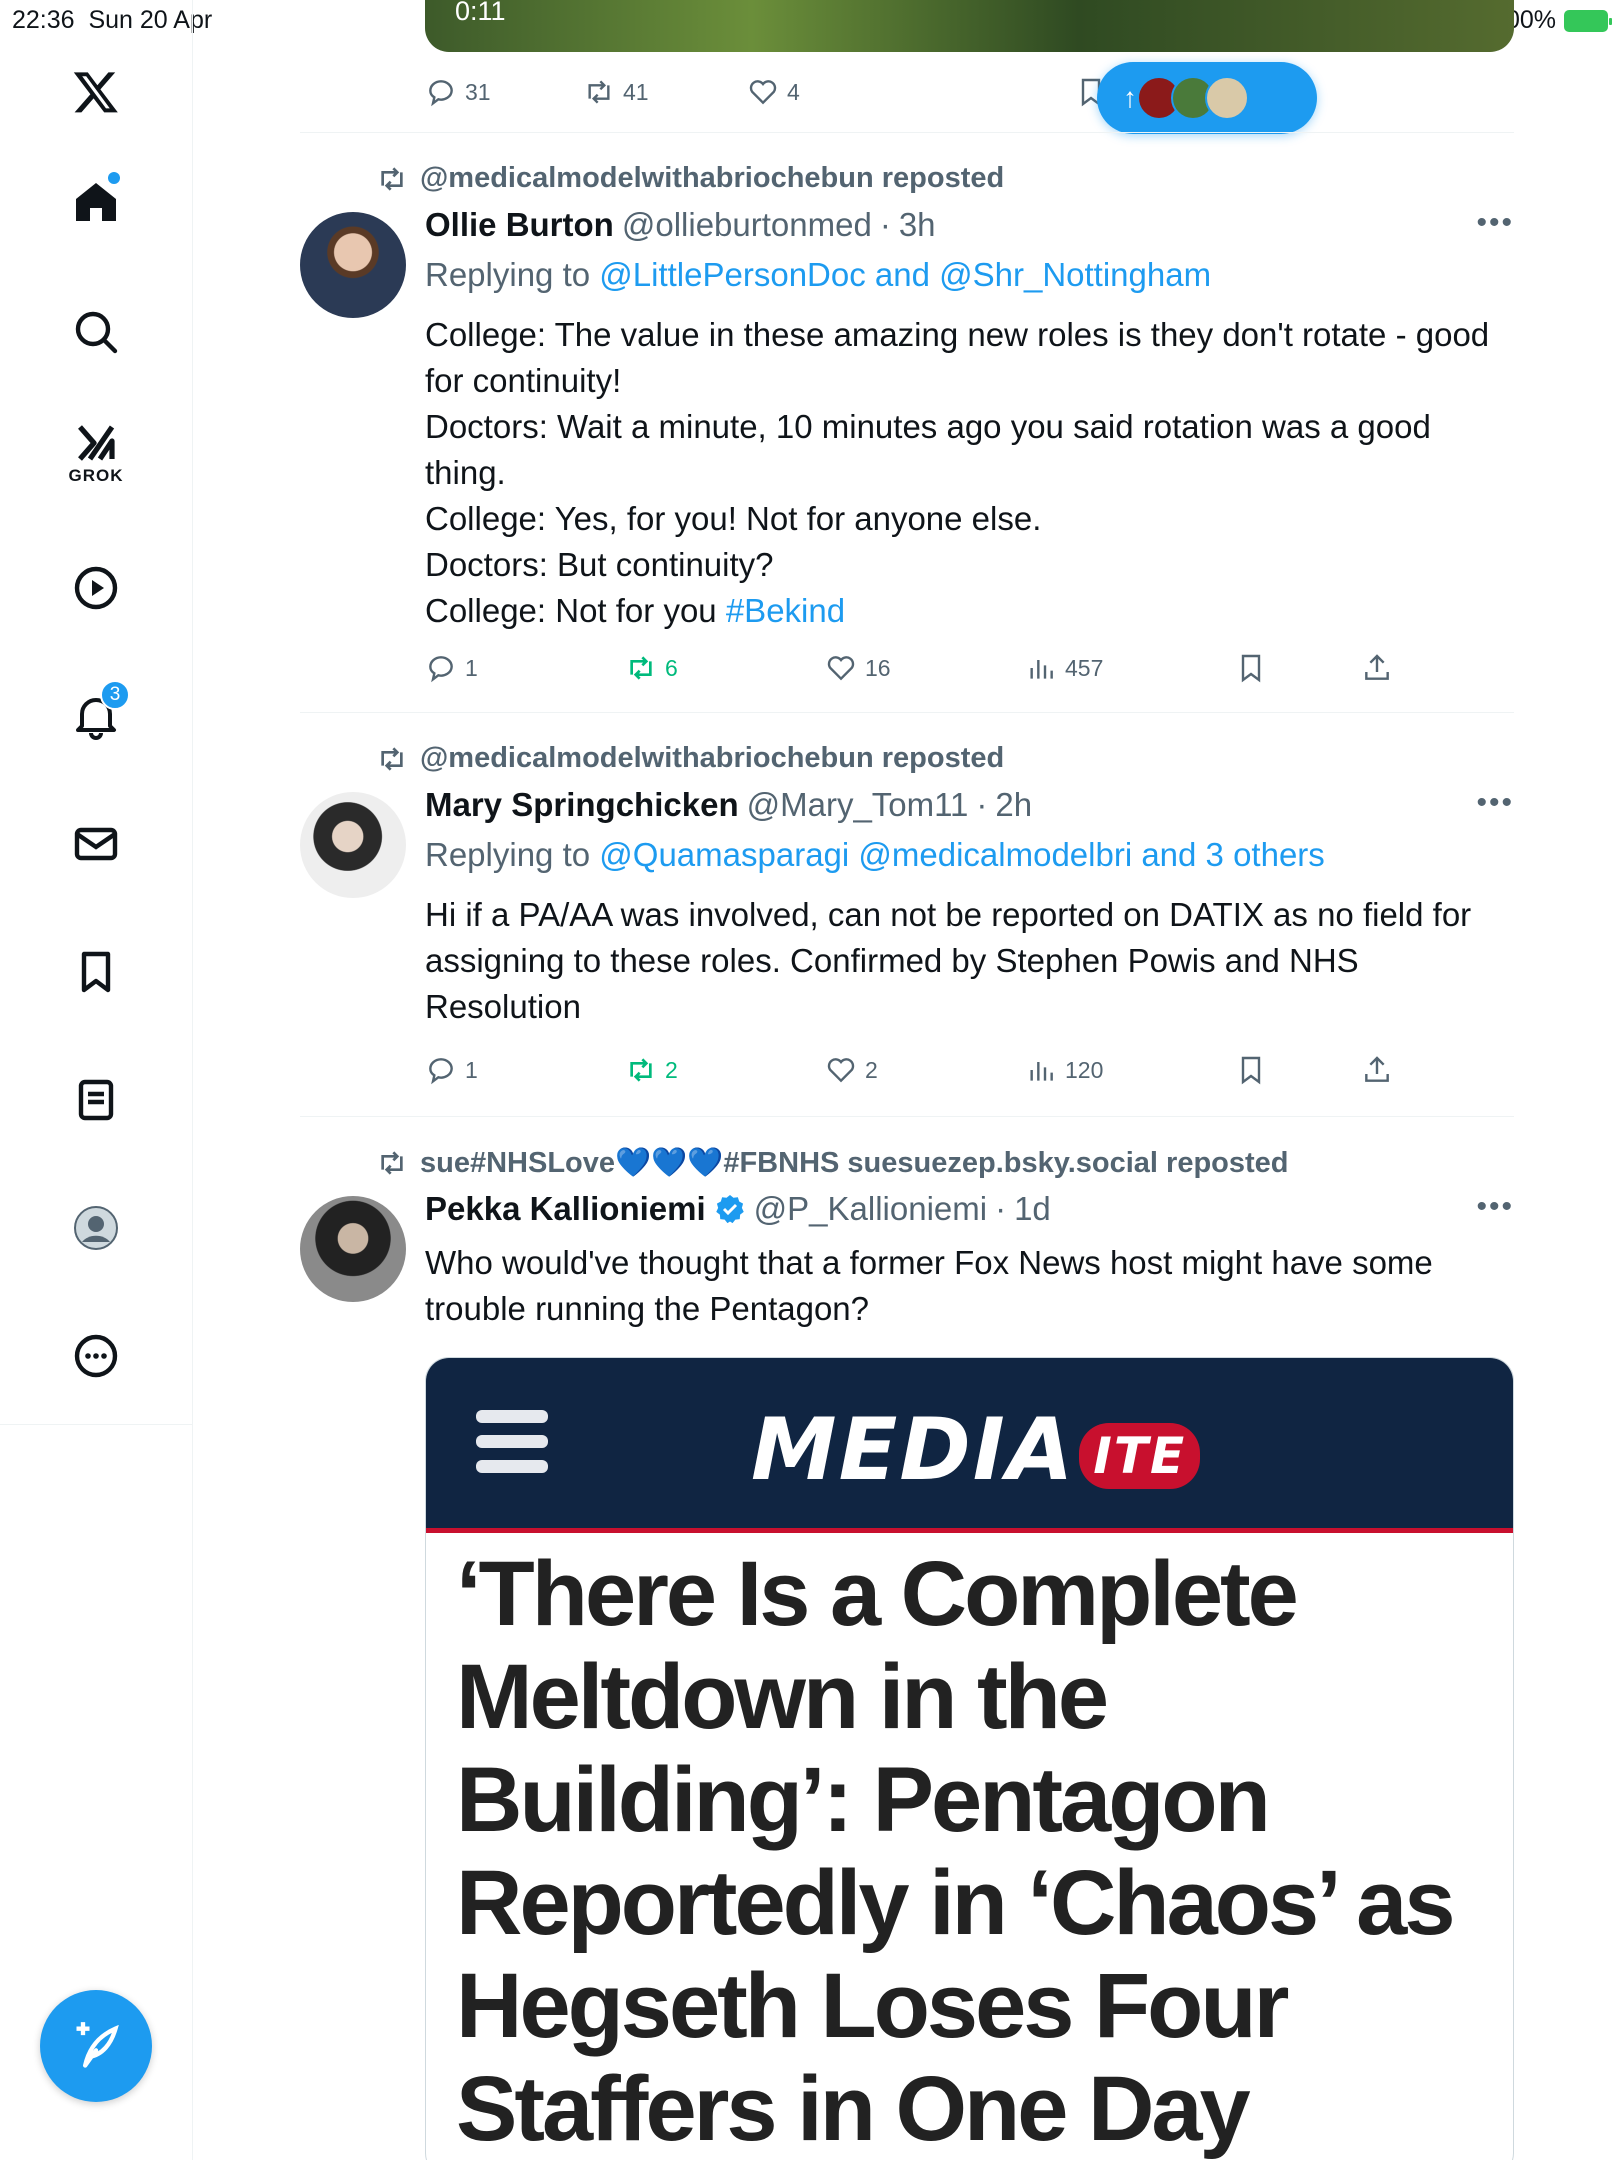 The image size is (1620, 2160). I want to click on views-chart-icon, so click(1041, 669).